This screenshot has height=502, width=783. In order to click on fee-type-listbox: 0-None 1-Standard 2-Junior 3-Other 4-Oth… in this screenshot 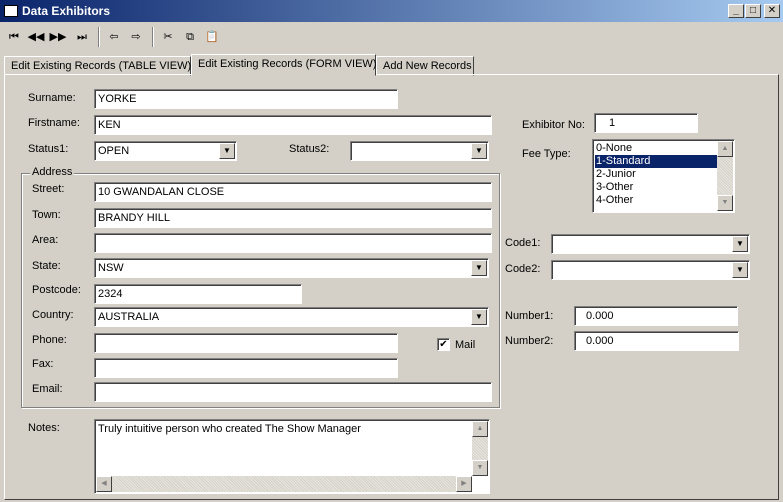, I will do `click(663, 176)`.